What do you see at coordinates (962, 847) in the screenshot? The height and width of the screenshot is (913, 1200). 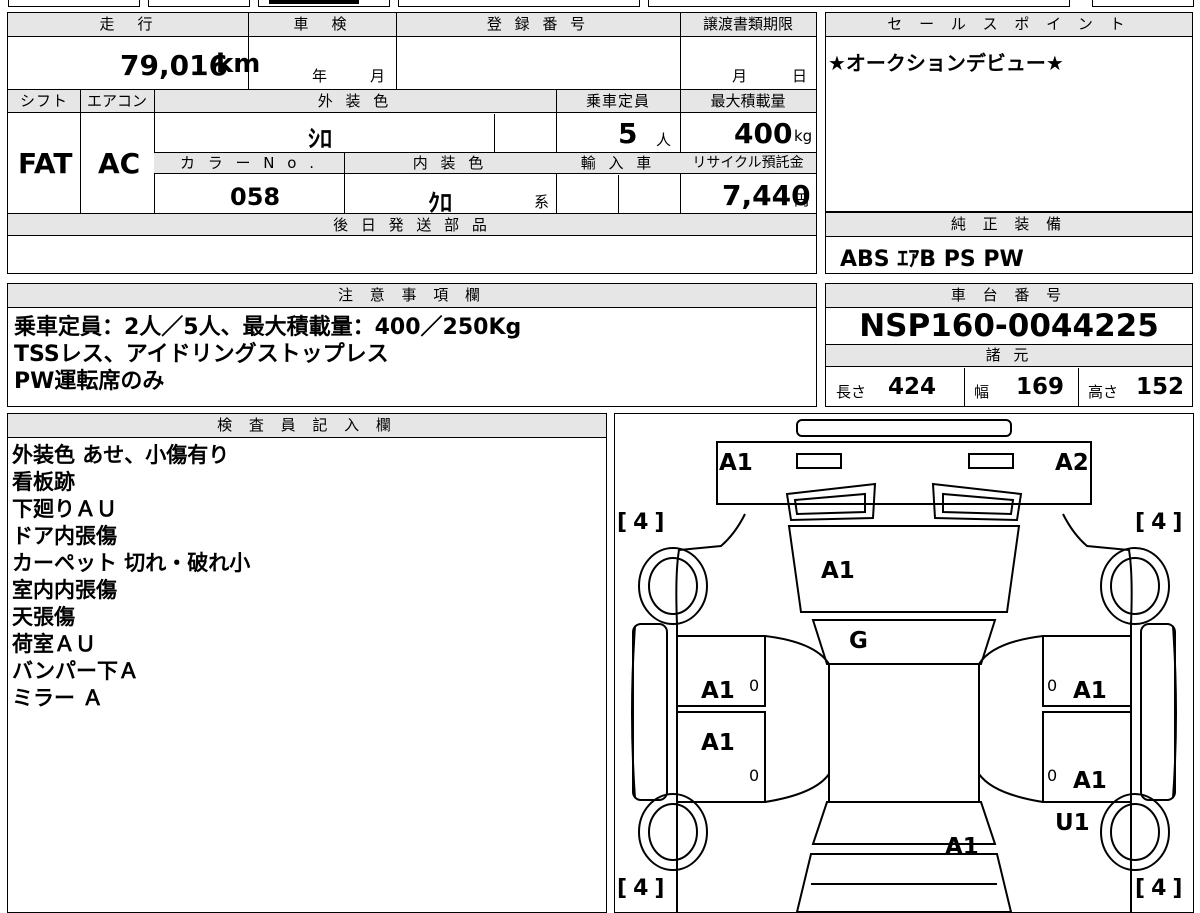 I see `map-label-trunk: A1` at bounding box center [962, 847].